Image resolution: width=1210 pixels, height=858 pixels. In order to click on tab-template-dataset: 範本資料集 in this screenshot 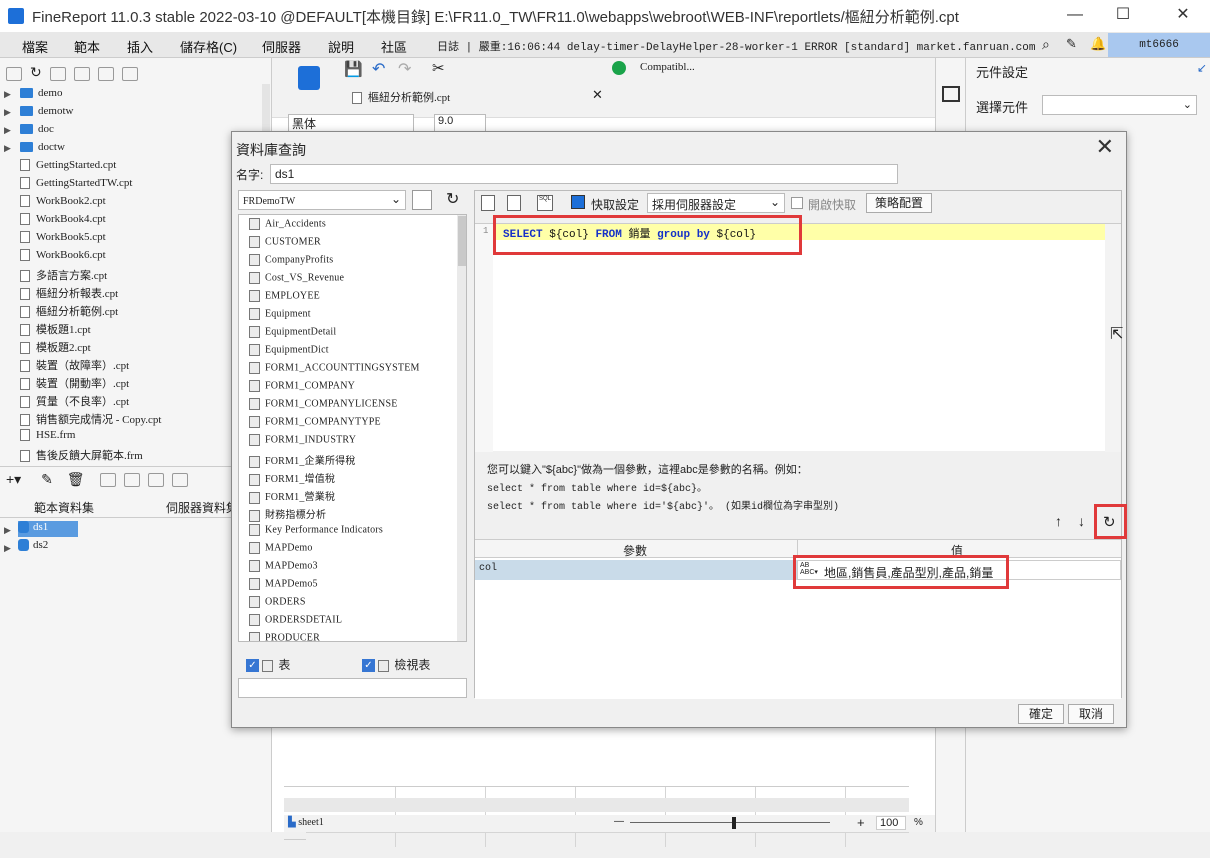, I will do `click(64, 507)`.